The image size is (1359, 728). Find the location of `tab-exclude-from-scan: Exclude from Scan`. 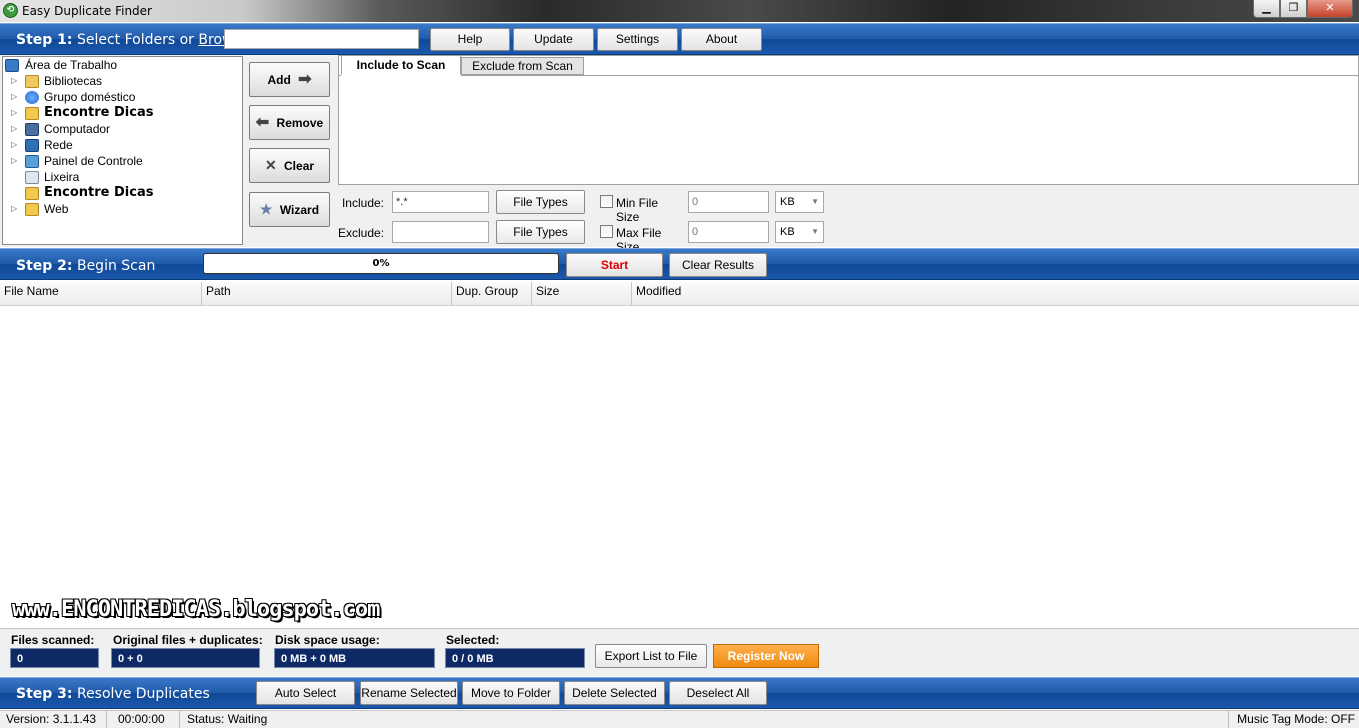

tab-exclude-from-scan: Exclude from Scan is located at coordinates (522, 66).